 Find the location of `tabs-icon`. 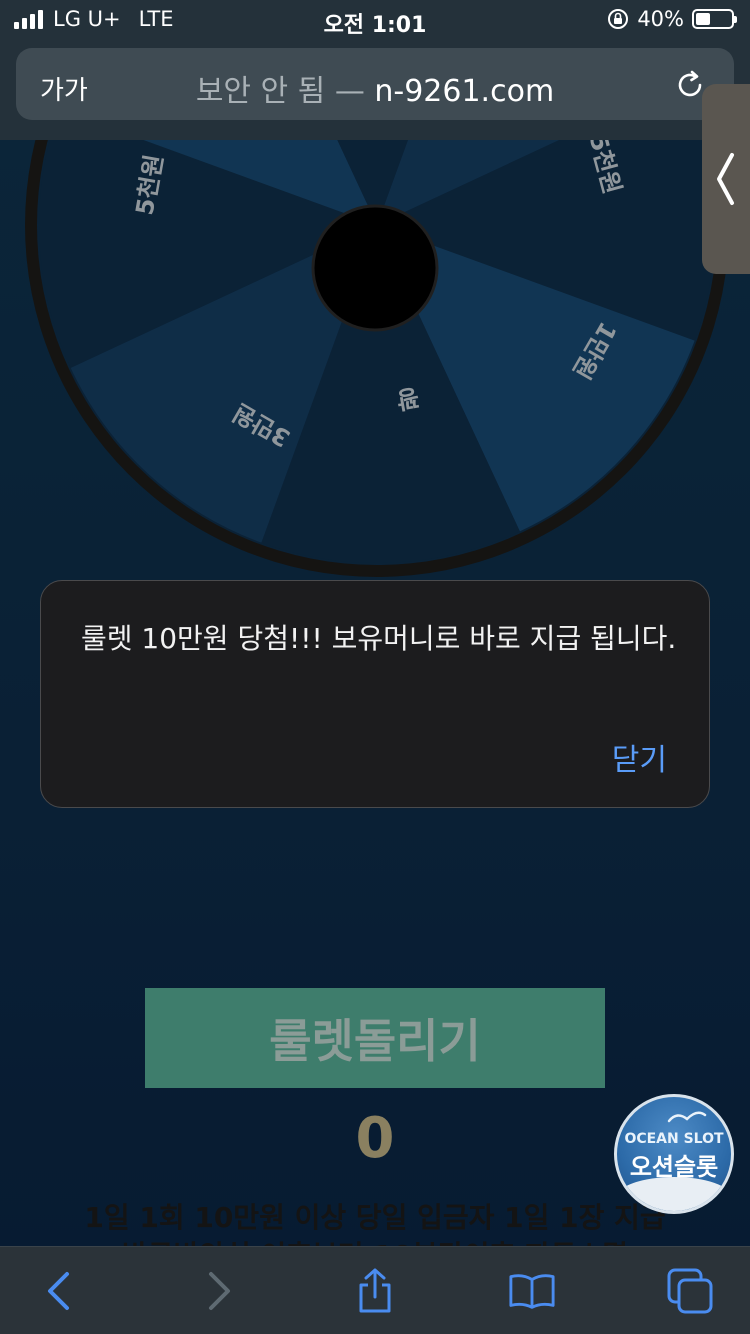

tabs-icon is located at coordinates (690, 1291).